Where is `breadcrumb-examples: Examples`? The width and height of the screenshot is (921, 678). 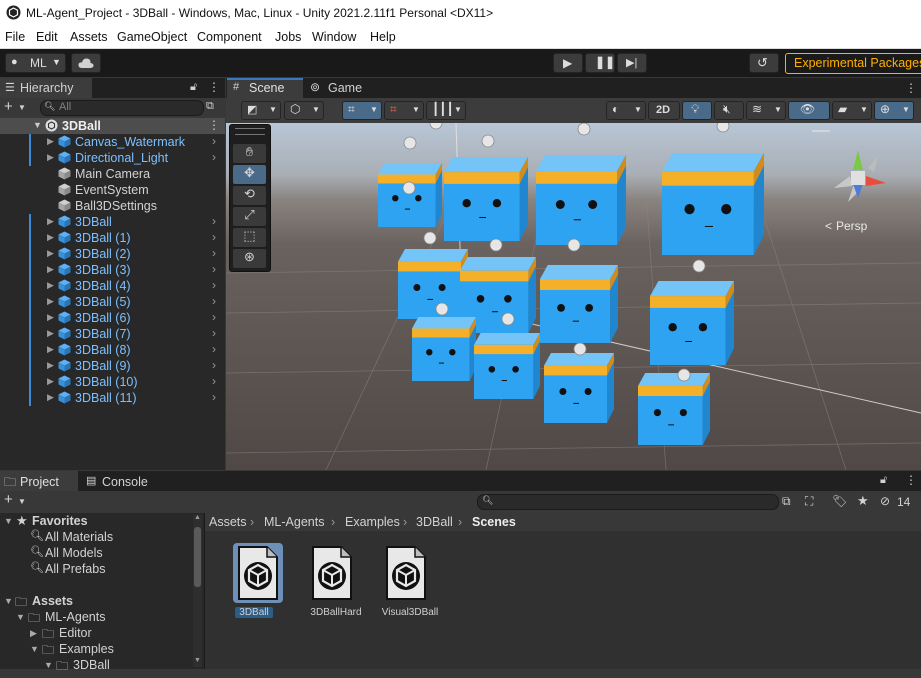
breadcrumb-examples: Examples is located at coordinates (372, 522).